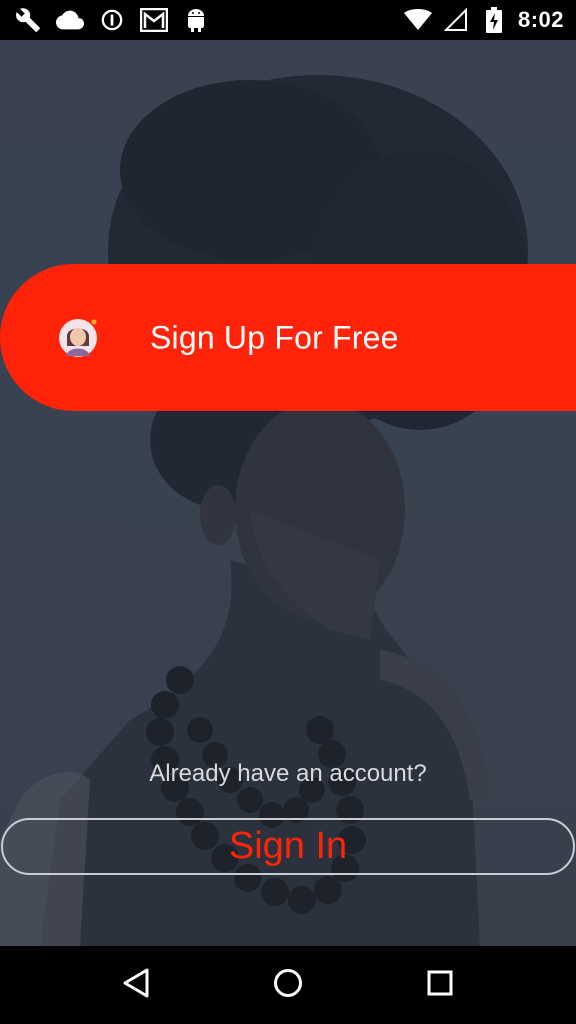 The width and height of the screenshot is (576, 1024). I want to click on status-left-icons, so click(112, 20).